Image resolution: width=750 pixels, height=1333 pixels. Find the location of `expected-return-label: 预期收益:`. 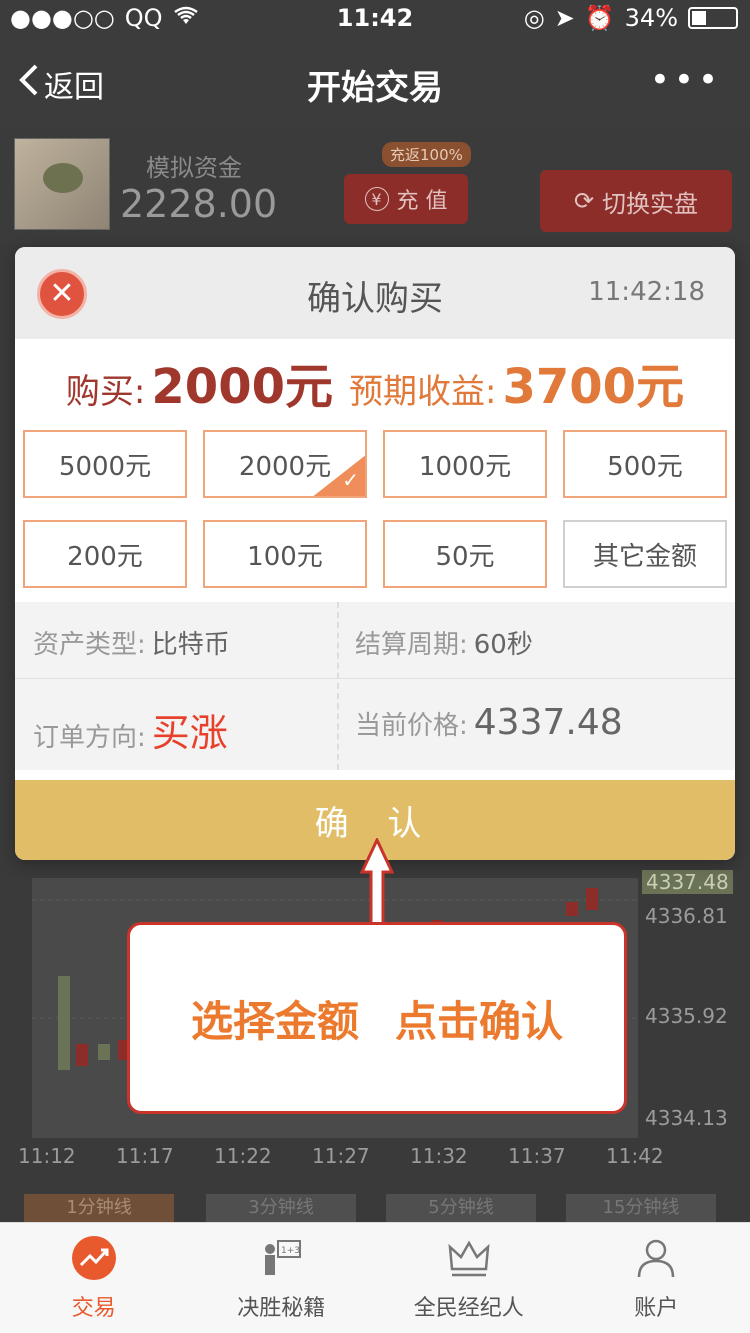

expected-return-label: 预期收益: is located at coordinates (423, 392).